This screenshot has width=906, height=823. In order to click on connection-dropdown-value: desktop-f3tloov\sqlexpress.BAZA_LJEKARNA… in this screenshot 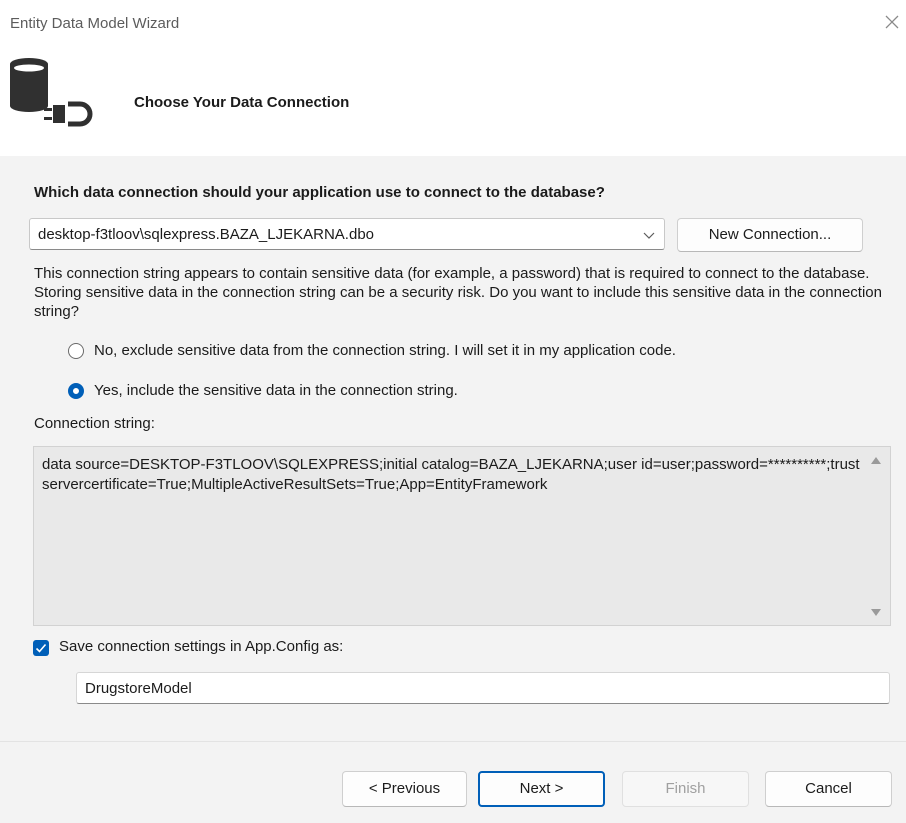, I will do `click(206, 234)`.